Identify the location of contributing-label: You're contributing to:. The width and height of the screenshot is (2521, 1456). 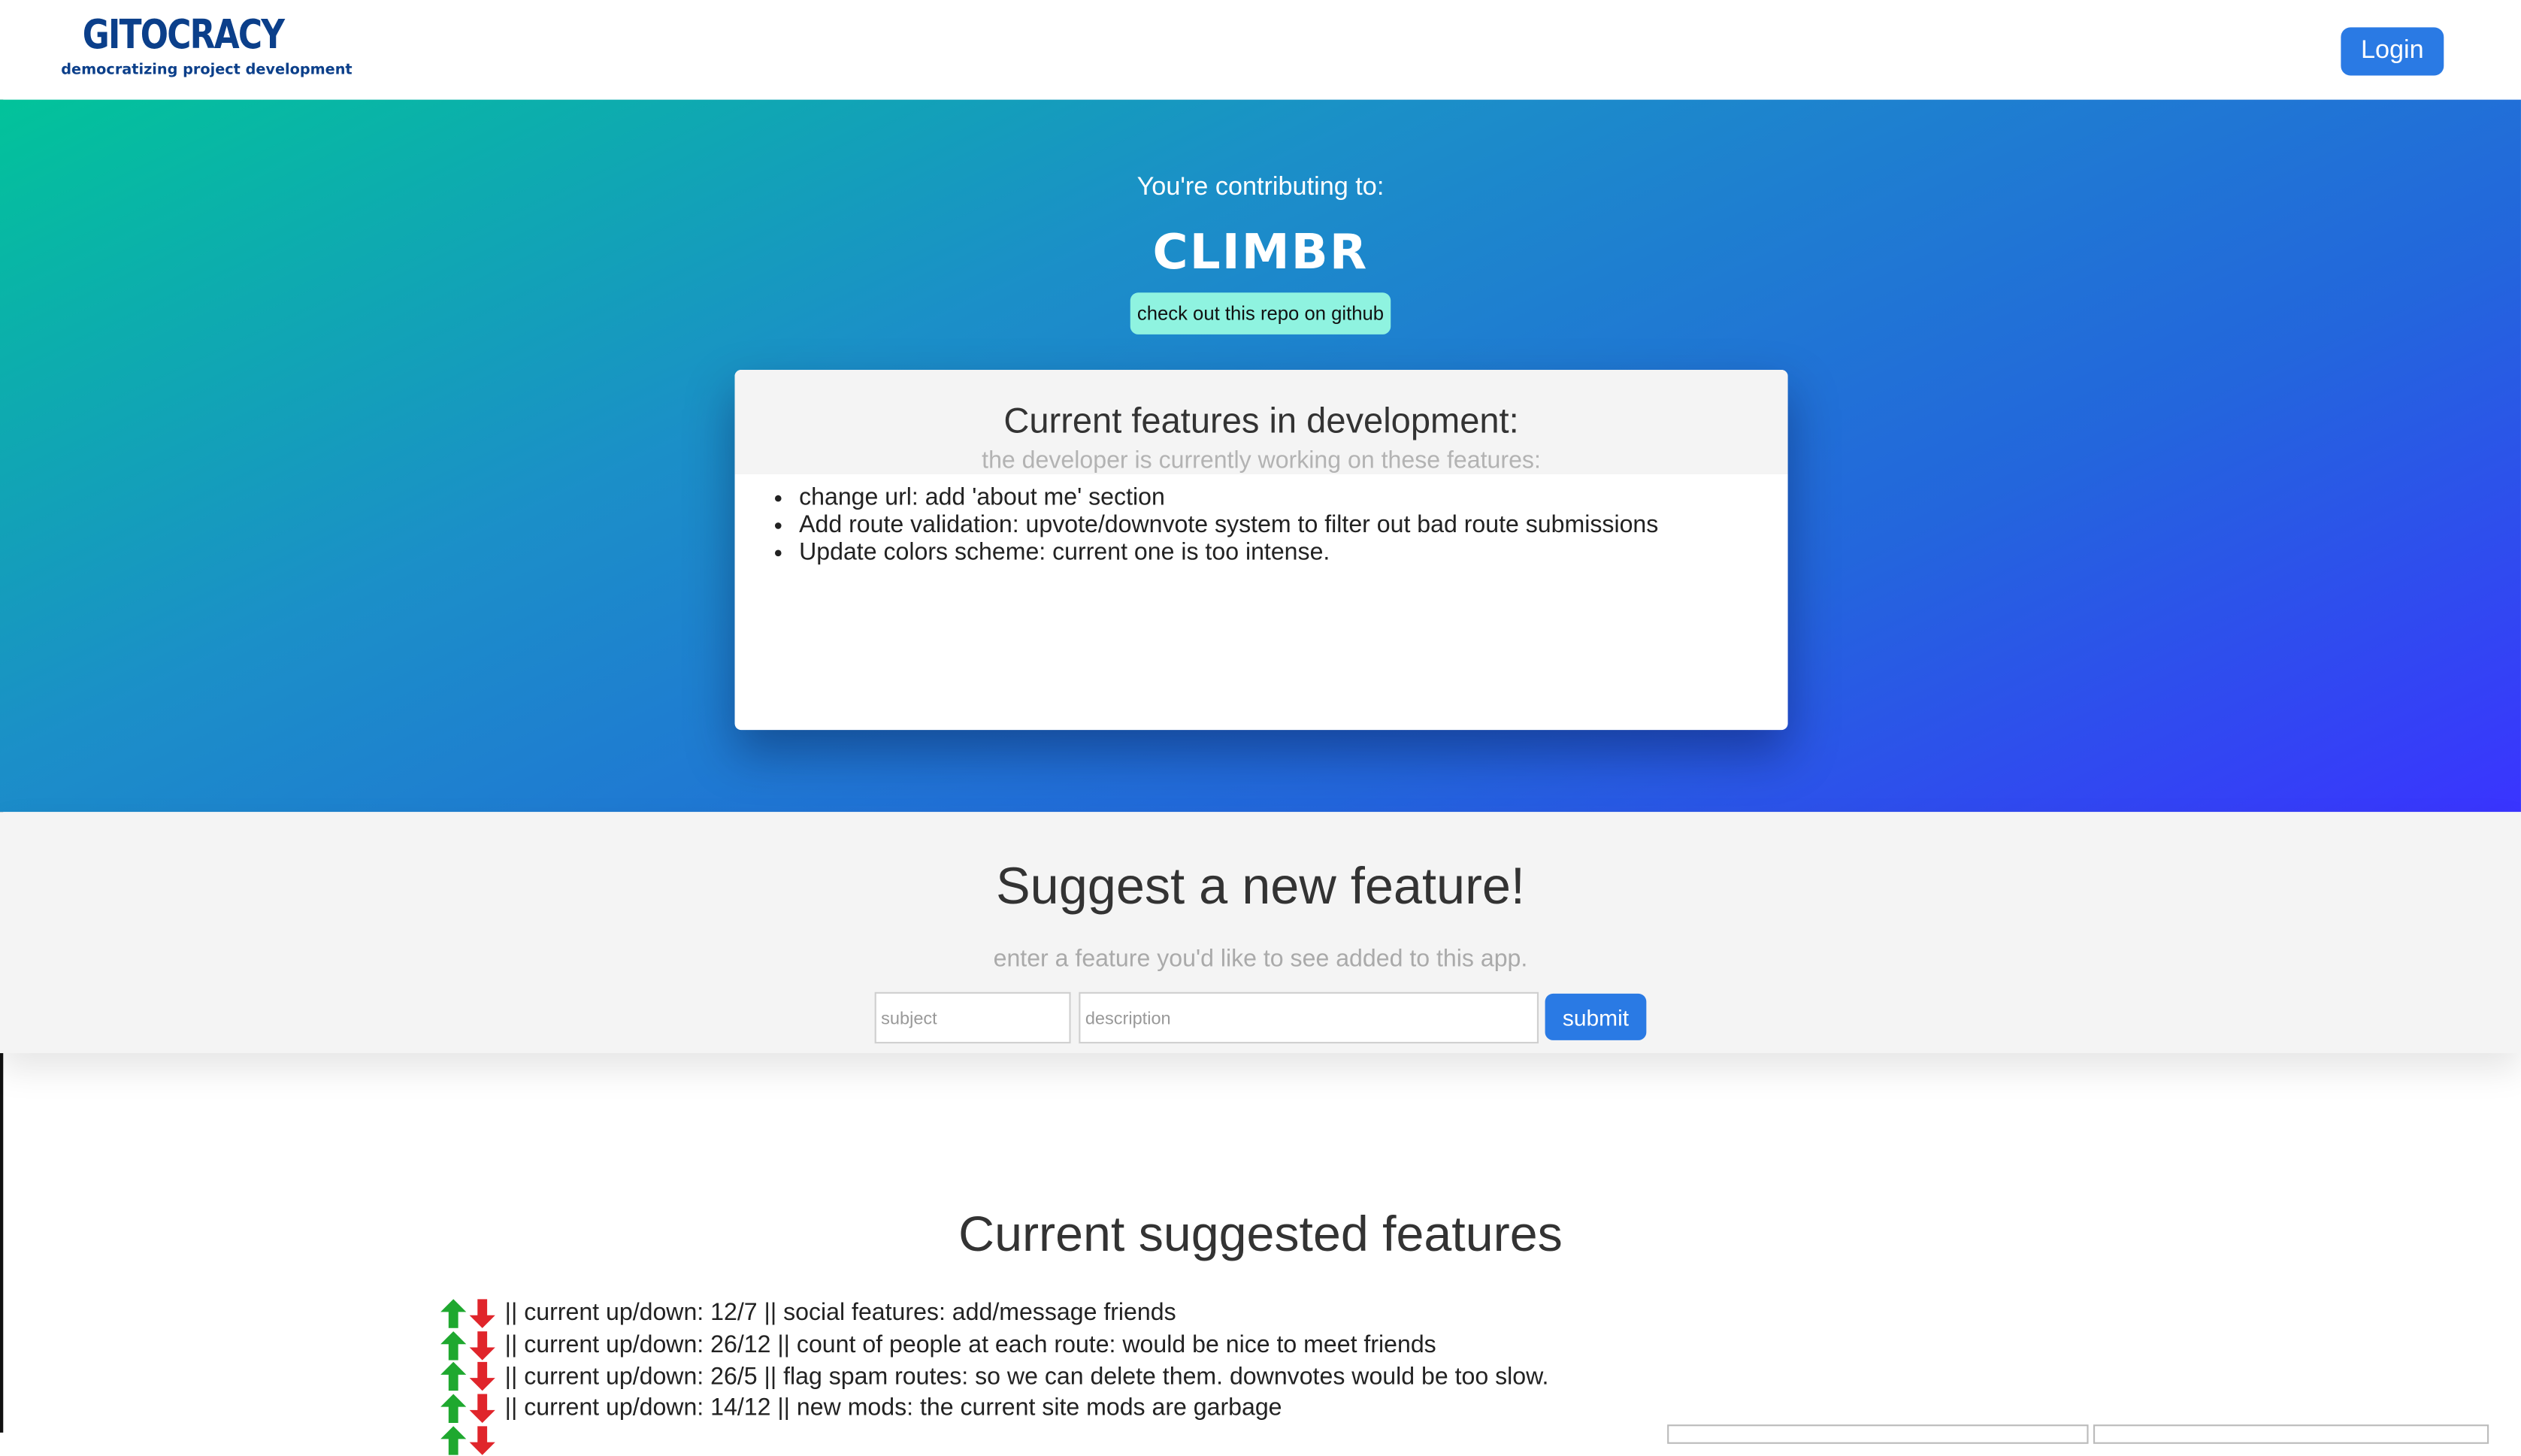
(1260, 187).